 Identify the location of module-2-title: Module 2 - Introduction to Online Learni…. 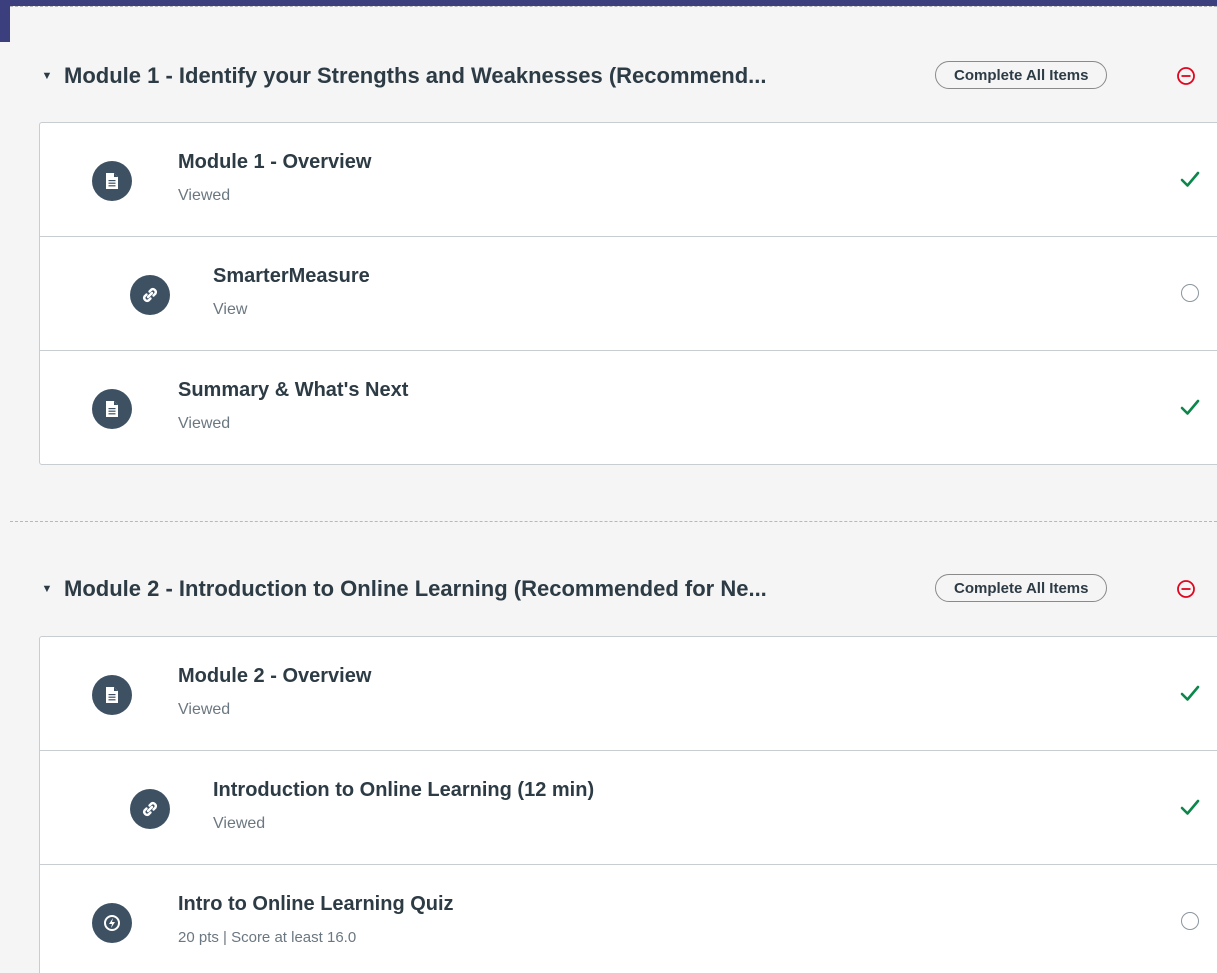
(499, 589).